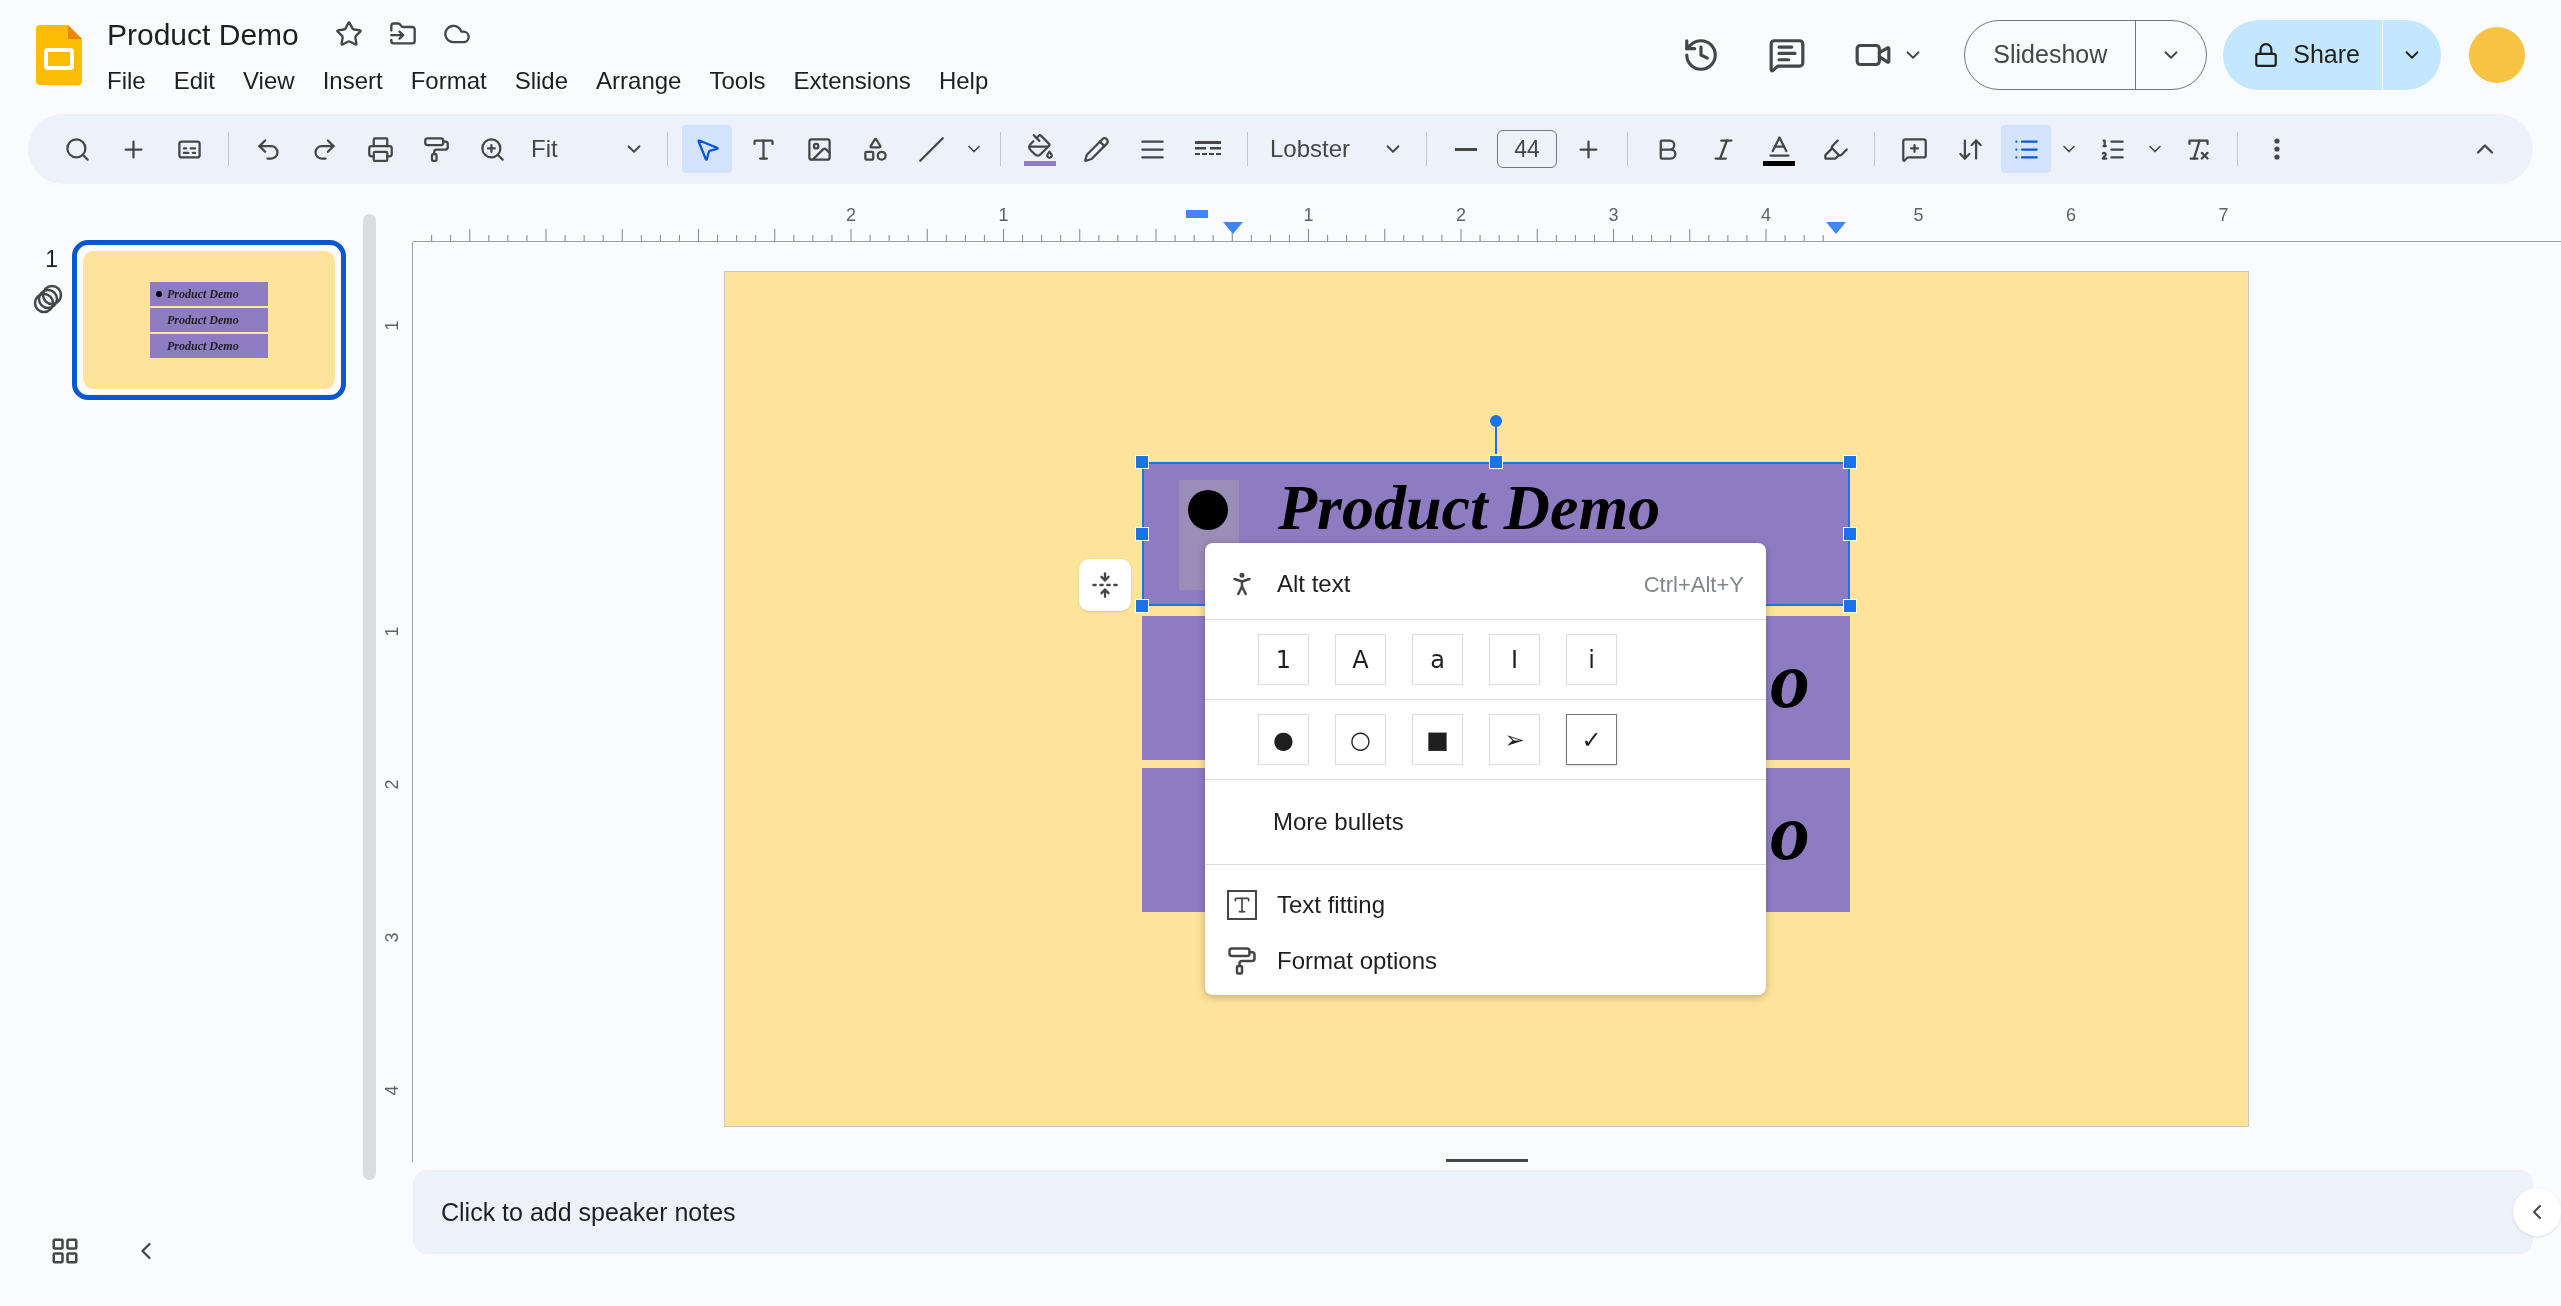 Image resolution: width=2561 pixels, height=1306 pixels. I want to click on move-folder-icon, so click(402, 34).